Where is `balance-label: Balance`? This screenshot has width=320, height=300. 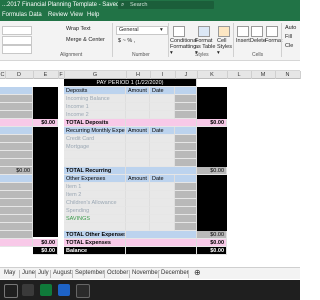 balance-label: Balance is located at coordinates (95, 251).